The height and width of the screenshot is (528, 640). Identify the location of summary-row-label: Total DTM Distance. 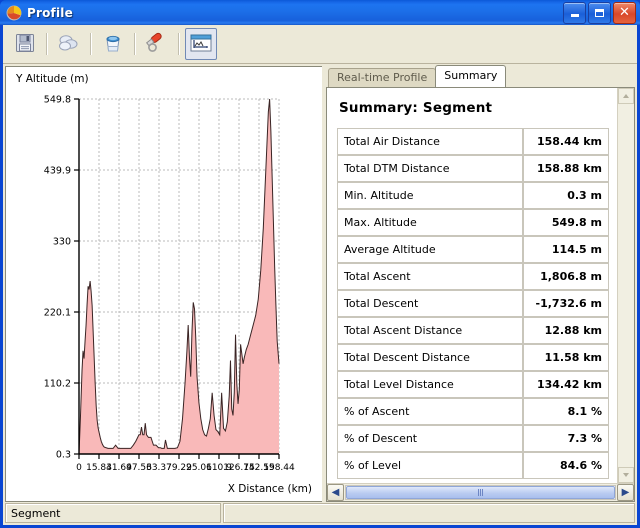
(430, 168).